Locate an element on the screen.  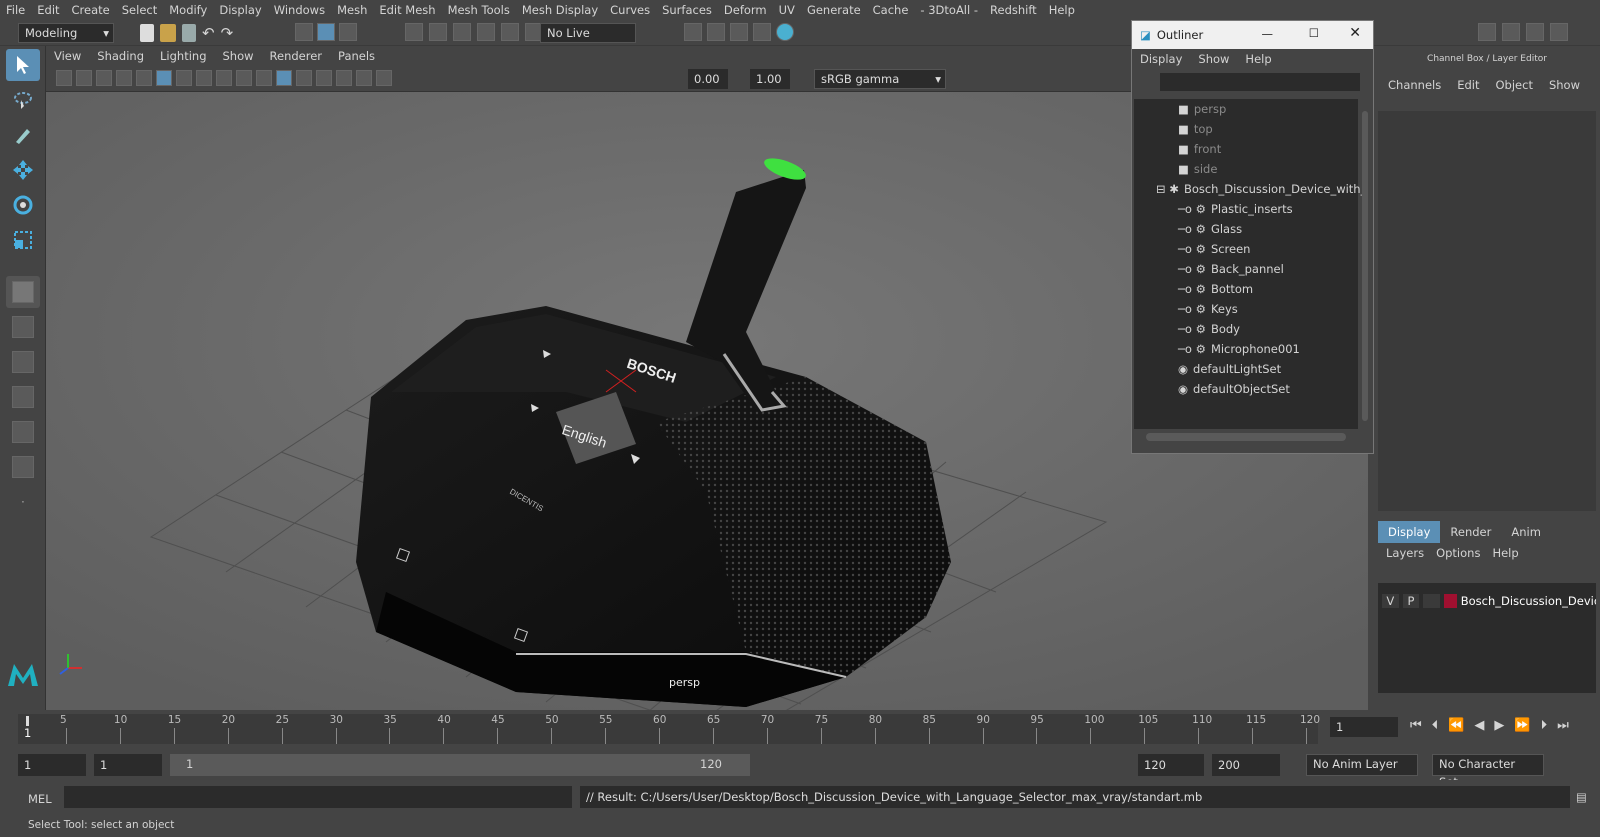
render-current-icon is located at coordinates (716, 32).